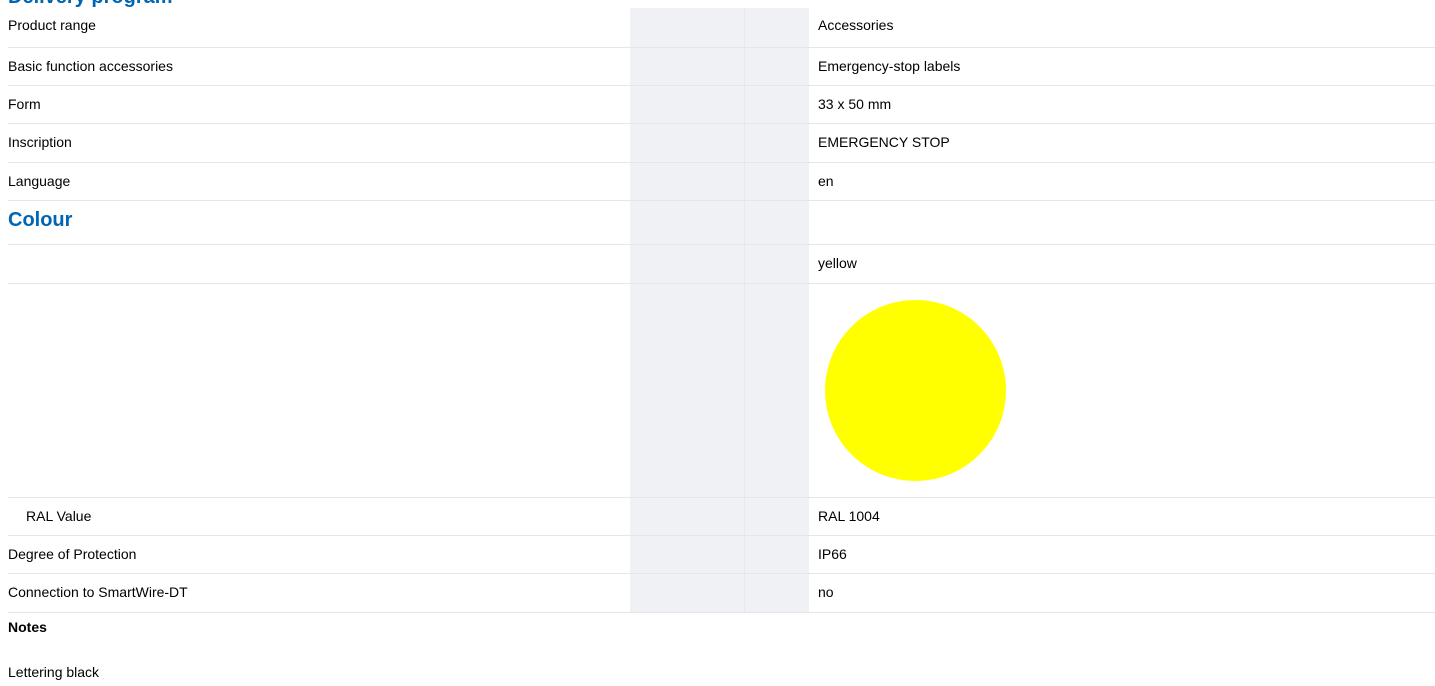  Describe the element at coordinates (721, 143) in the screenshot. I see `table-row: Inscription EMERGENCY STOP` at that location.